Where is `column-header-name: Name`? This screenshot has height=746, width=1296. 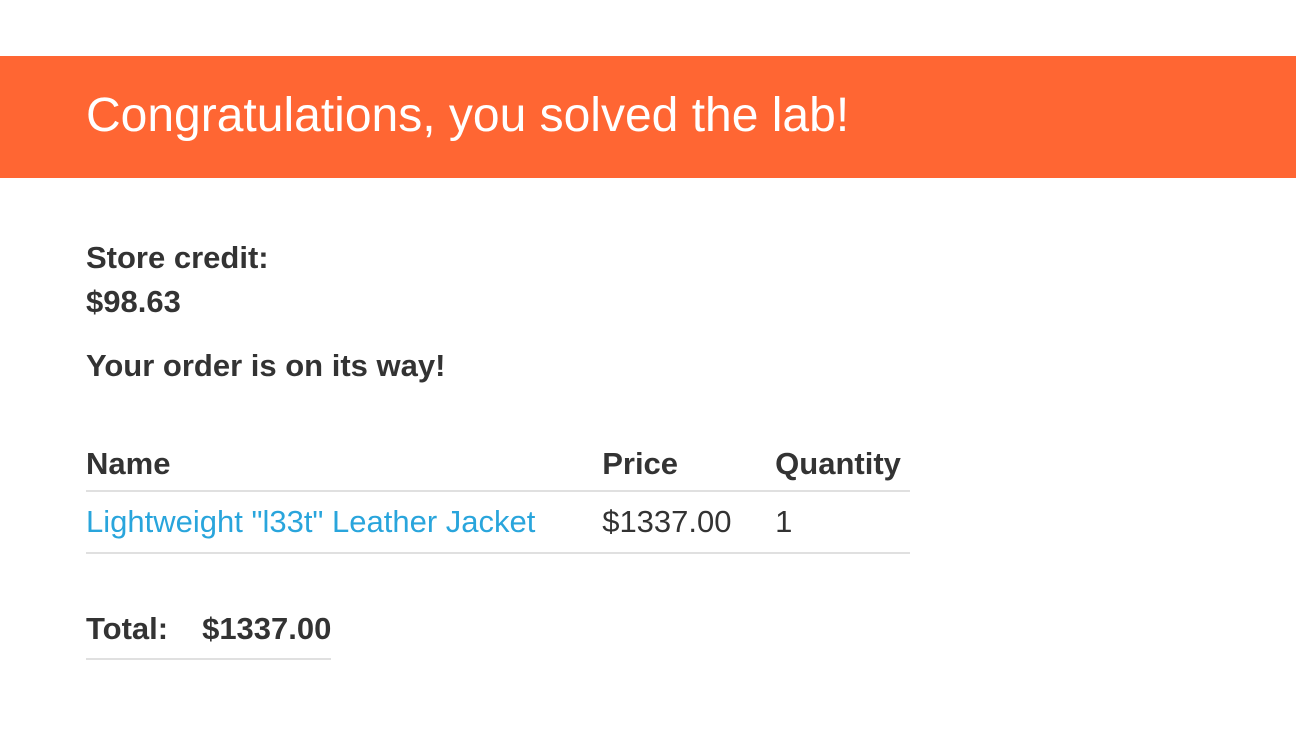
column-header-name: Name is located at coordinates (344, 465).